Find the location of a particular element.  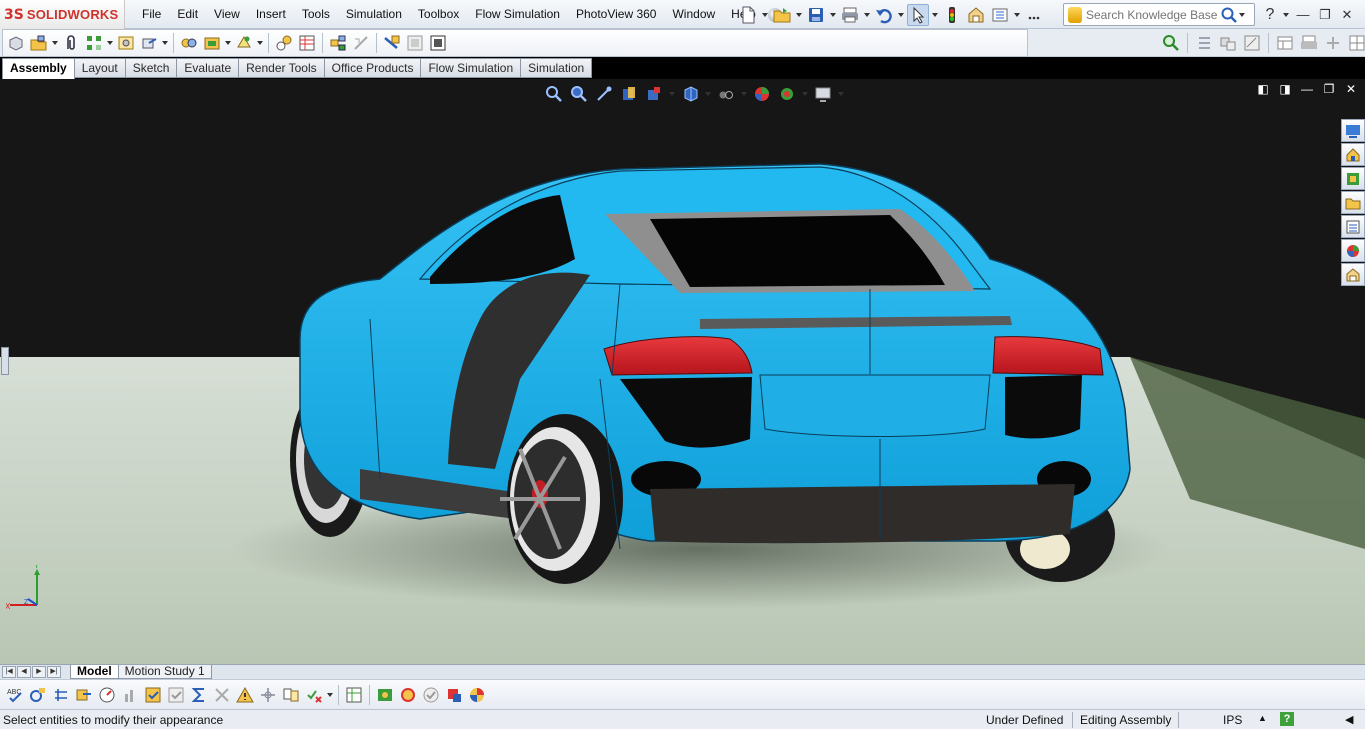

check-button is located at coordinates (153, 695).